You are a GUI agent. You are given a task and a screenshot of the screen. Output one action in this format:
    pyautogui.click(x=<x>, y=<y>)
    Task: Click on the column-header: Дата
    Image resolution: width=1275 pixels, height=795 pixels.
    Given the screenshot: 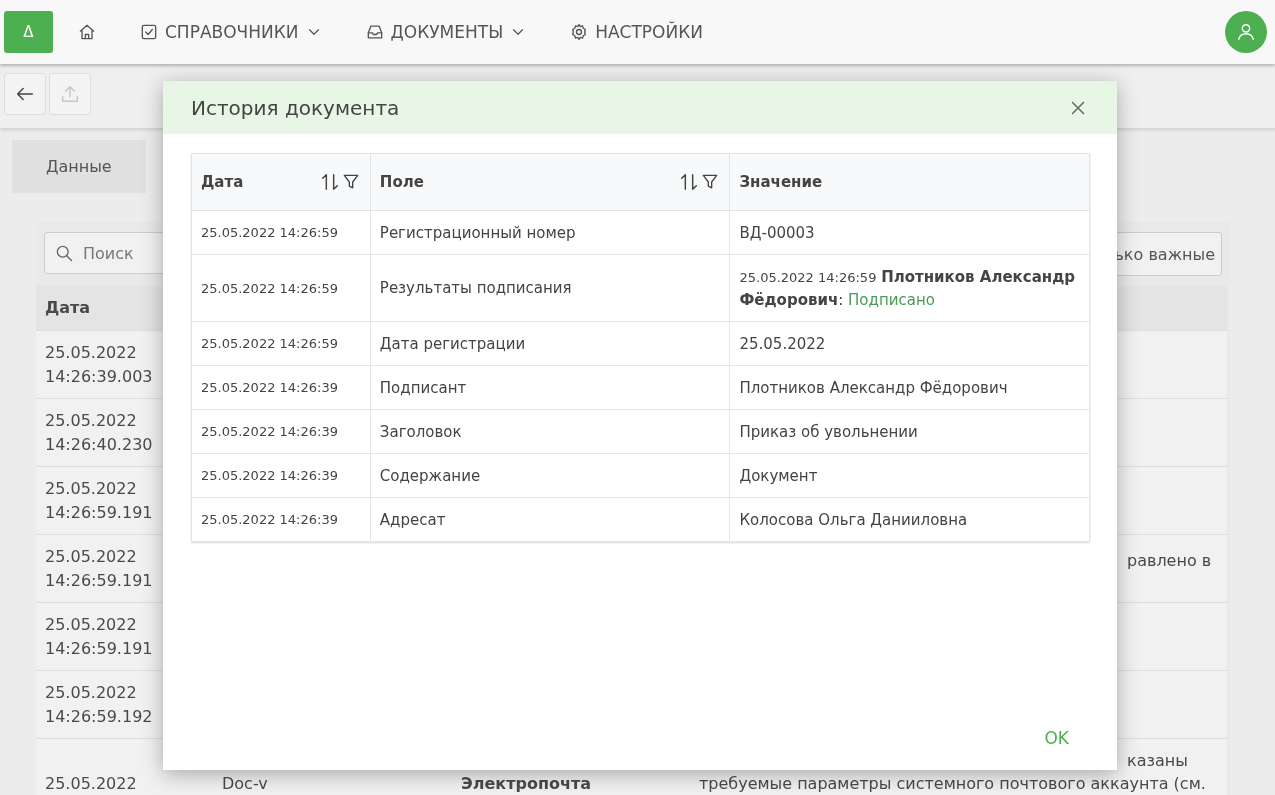 What is the action you would take?
    pyautogui.click(x=281, y=182)
    